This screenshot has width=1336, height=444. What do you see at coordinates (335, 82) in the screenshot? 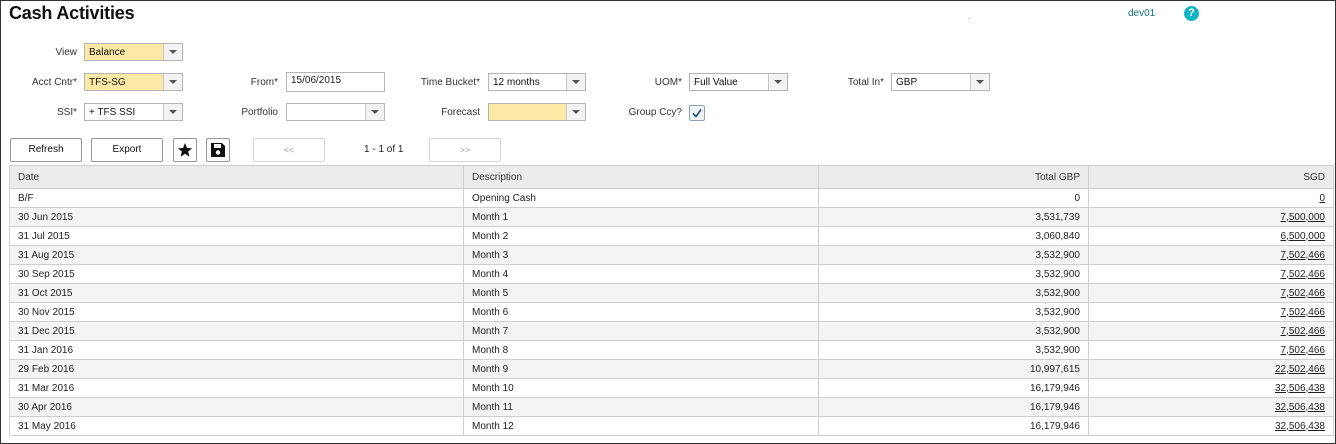
I see `from-date-input: 15/06/2015` at bounding box center [335, 82].